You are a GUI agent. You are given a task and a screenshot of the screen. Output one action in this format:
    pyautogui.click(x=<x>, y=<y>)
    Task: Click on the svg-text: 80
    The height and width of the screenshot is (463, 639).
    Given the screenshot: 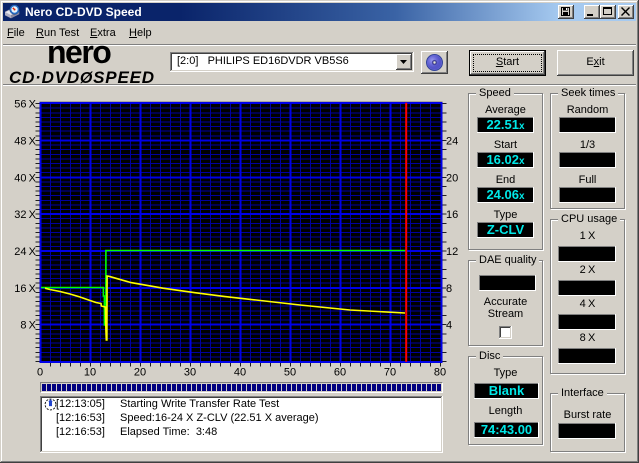 What is the action you would take?
    pyautogui.click(x=440, y=373)
    